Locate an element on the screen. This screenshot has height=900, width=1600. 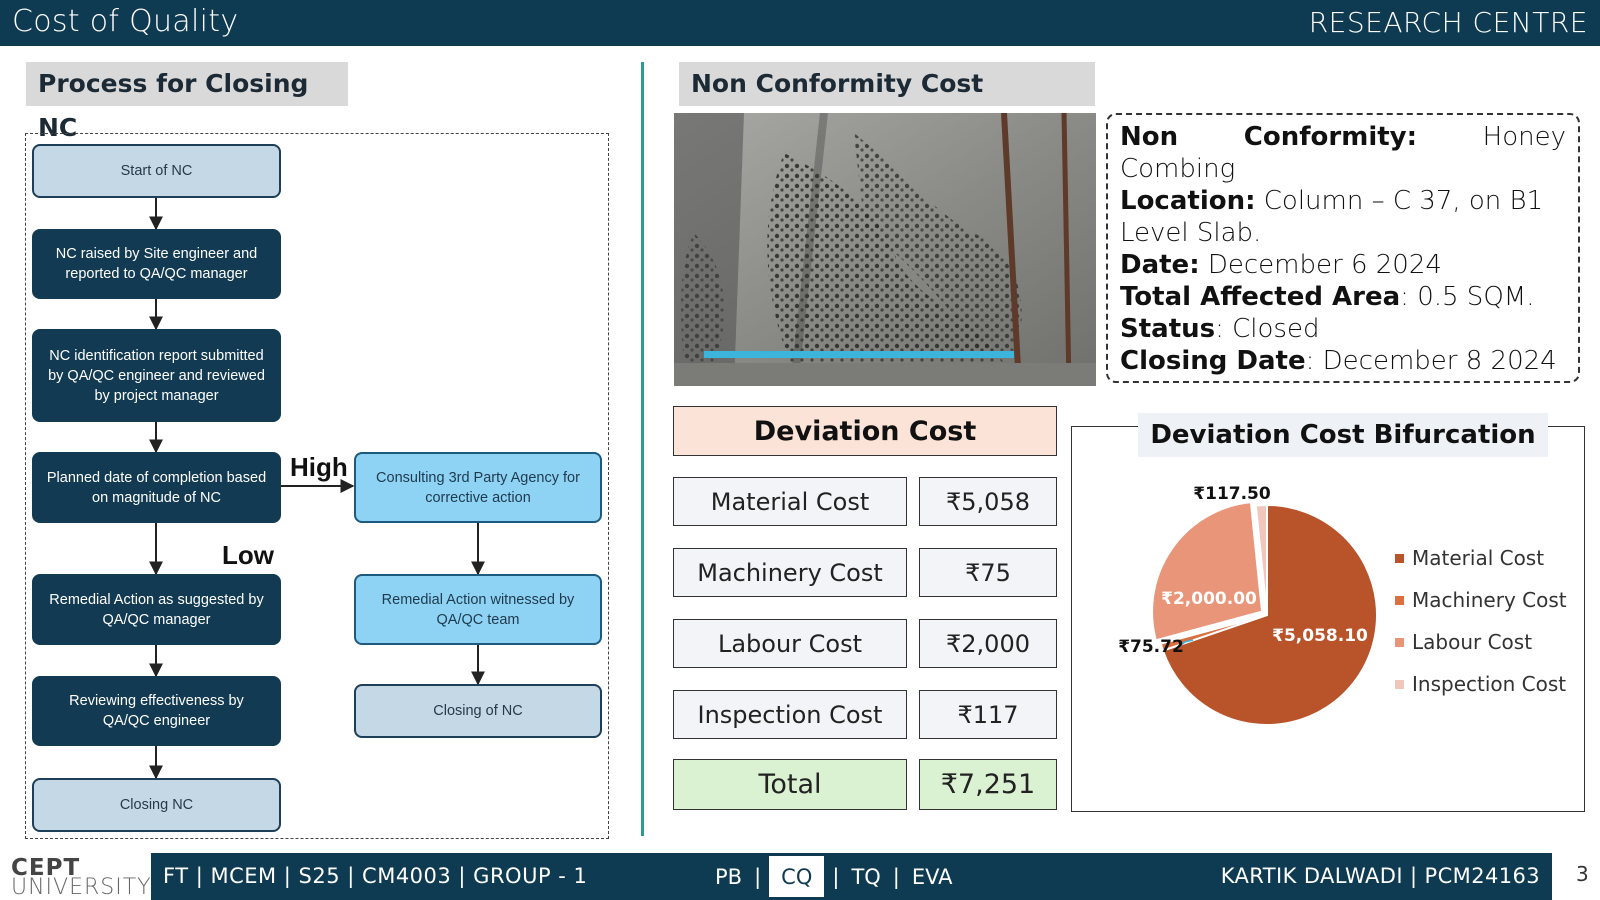
page-number: 3 is located at coordinates (1582, 874).